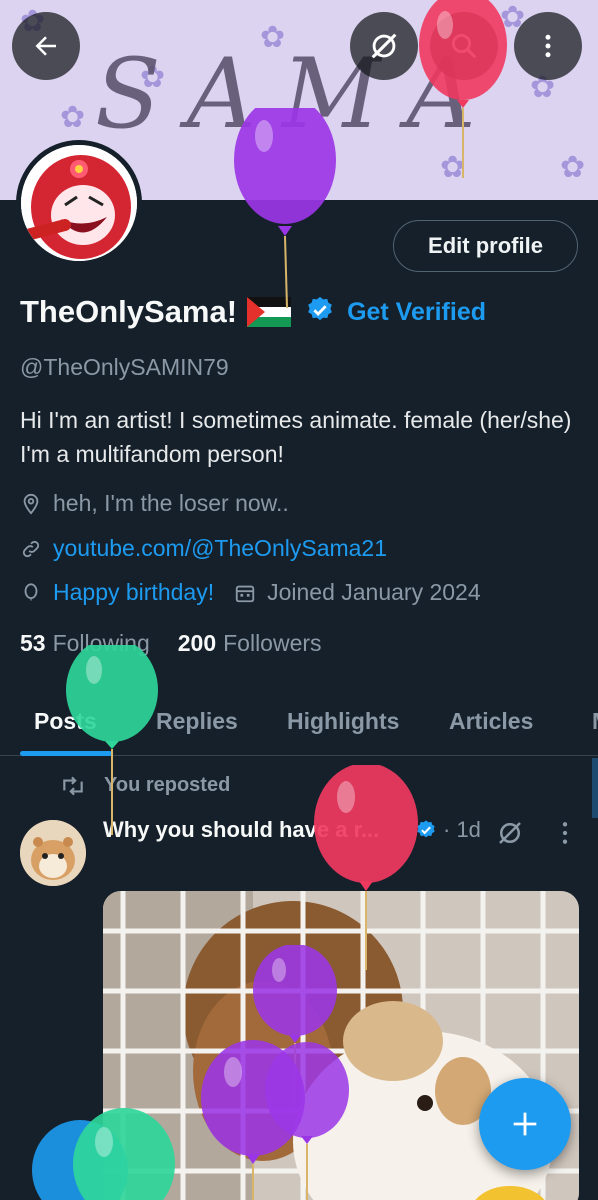 This screenshot has height=1200, width=598. I want to click on post-time: · 1d, so click(462, 829).